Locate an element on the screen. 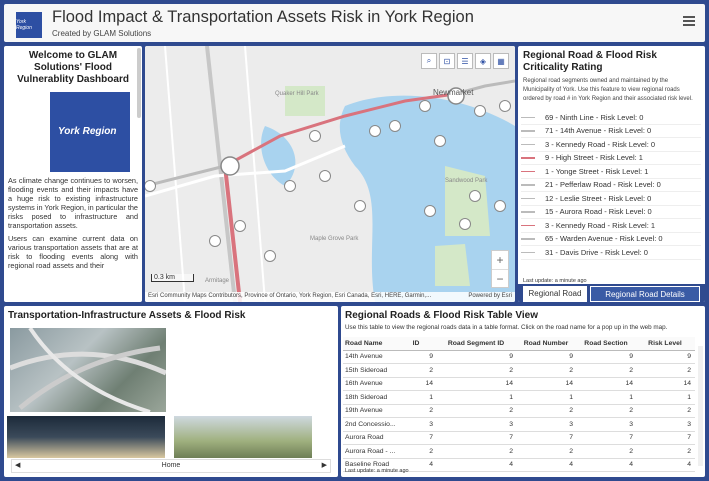 The image size is (709, 481). york-region-logo: York Region is located at coordinates (29, 25).